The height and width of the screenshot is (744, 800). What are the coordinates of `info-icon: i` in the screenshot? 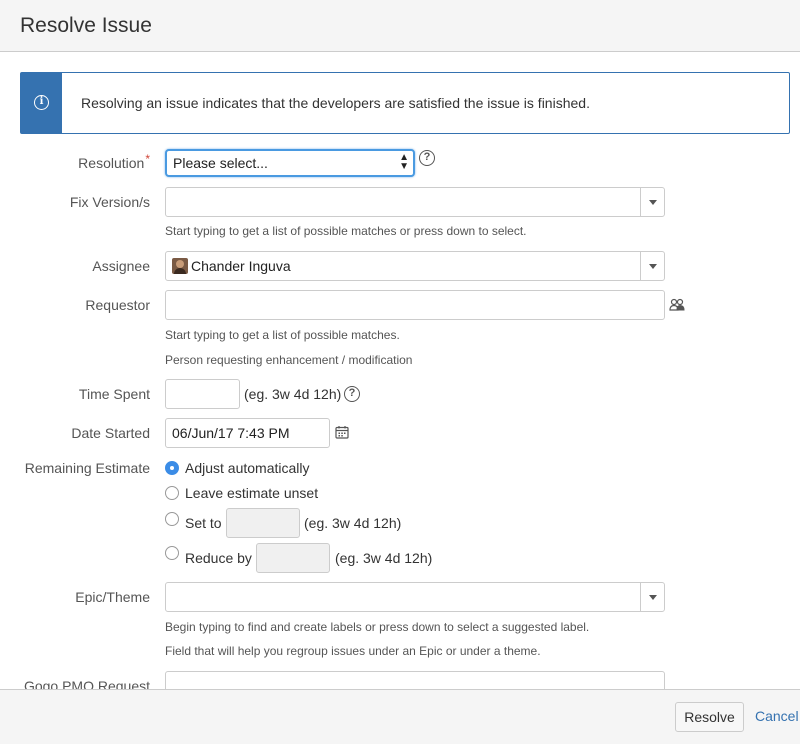 It's located at (41, 102).